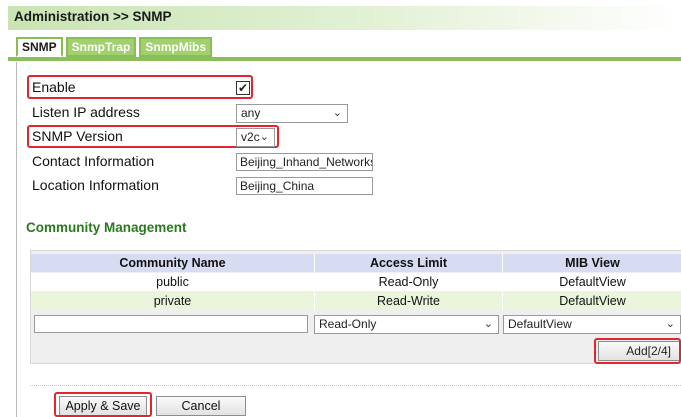 This screenshot has height=417, width=681. What do you see at coordinates (348, 324) in the screenshot?
I see `new-access-limit-value: Read-Only` at bounding box center [348, 324].